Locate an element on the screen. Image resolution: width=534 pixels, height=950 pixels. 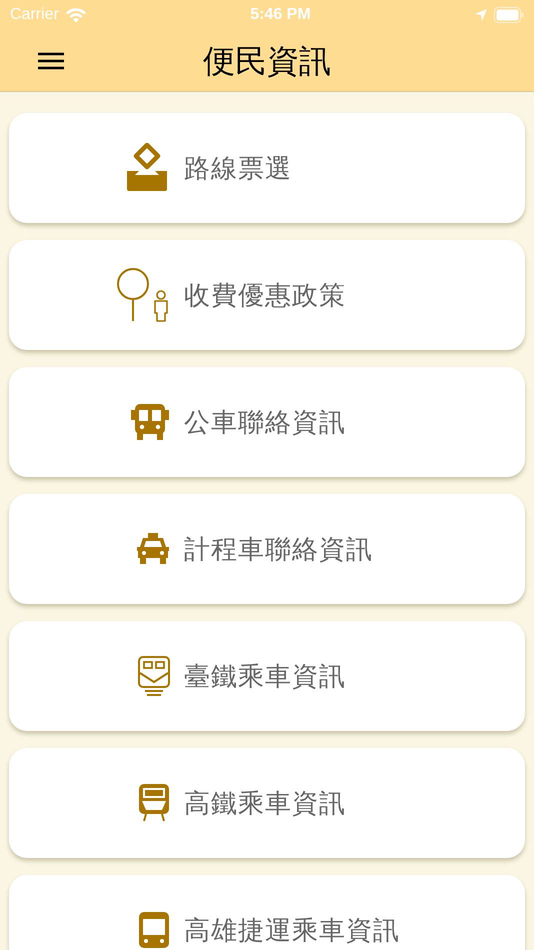
card-label: 收費優惠政策 is located at coordinates (265, 295).